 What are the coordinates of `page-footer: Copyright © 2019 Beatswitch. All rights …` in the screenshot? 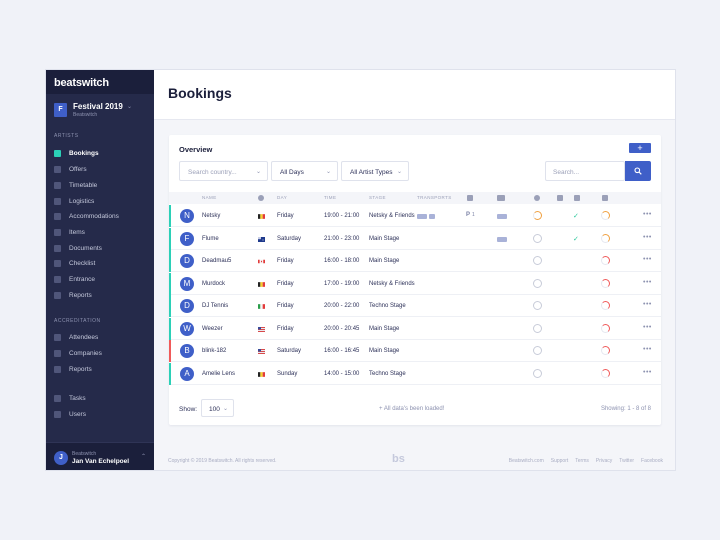 It's located at (414, 460).